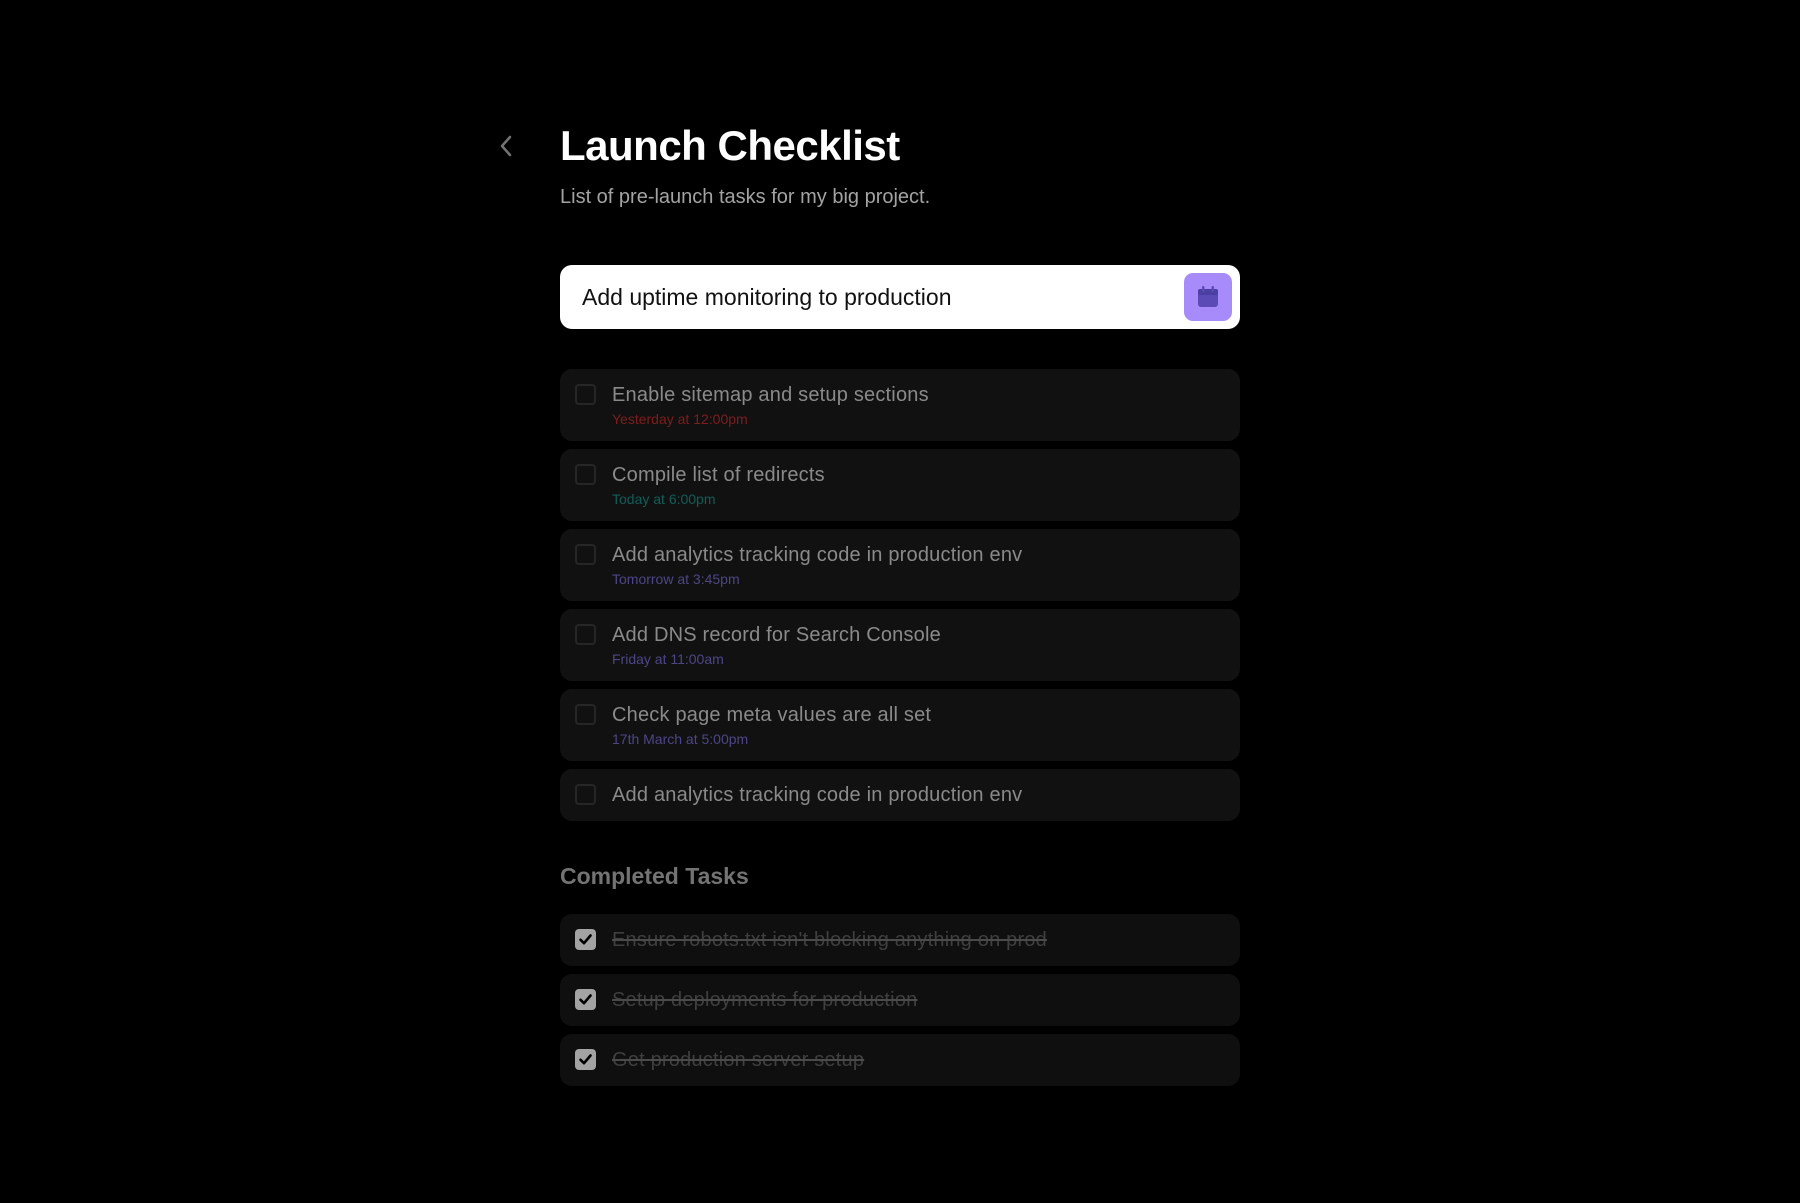  What do you see at coordinates (654, 876) in the screenshot?
I see `completed-tasks-heading: Completed Tasks` at bounding box center [654, 876].